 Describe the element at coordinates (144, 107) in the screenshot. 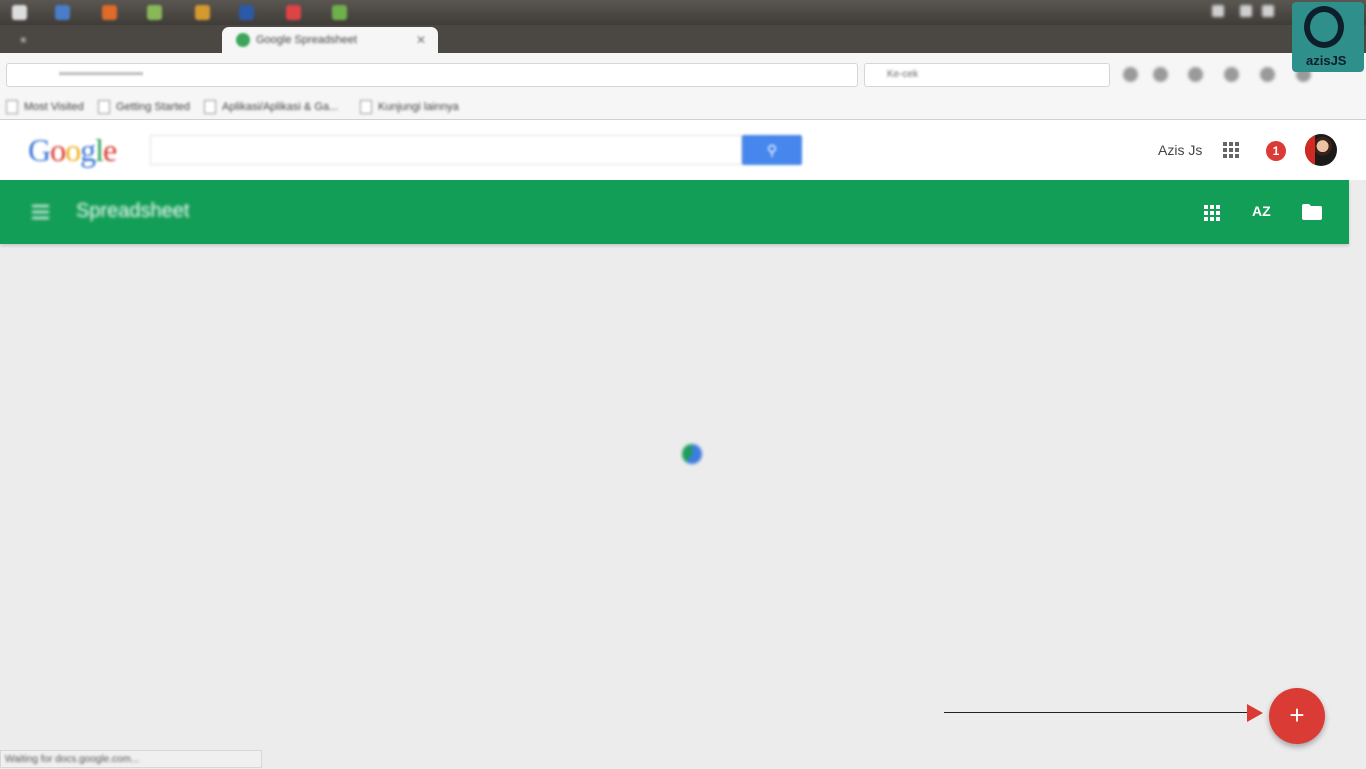

I see `bookmark-item: Getting Started` at that location.